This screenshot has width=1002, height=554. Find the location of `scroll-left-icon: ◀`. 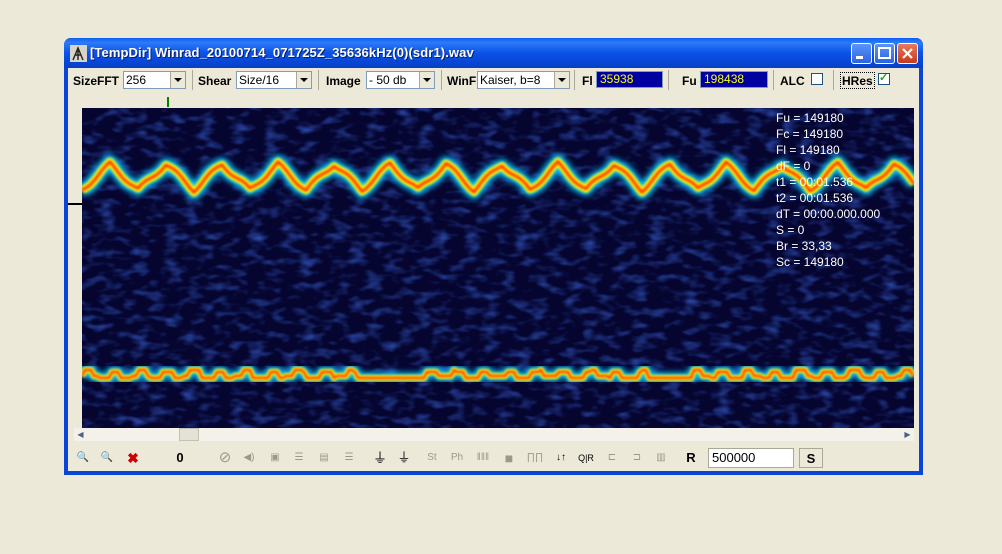

scroll-left-icon: ◀ is located at coordinates (80, 434).